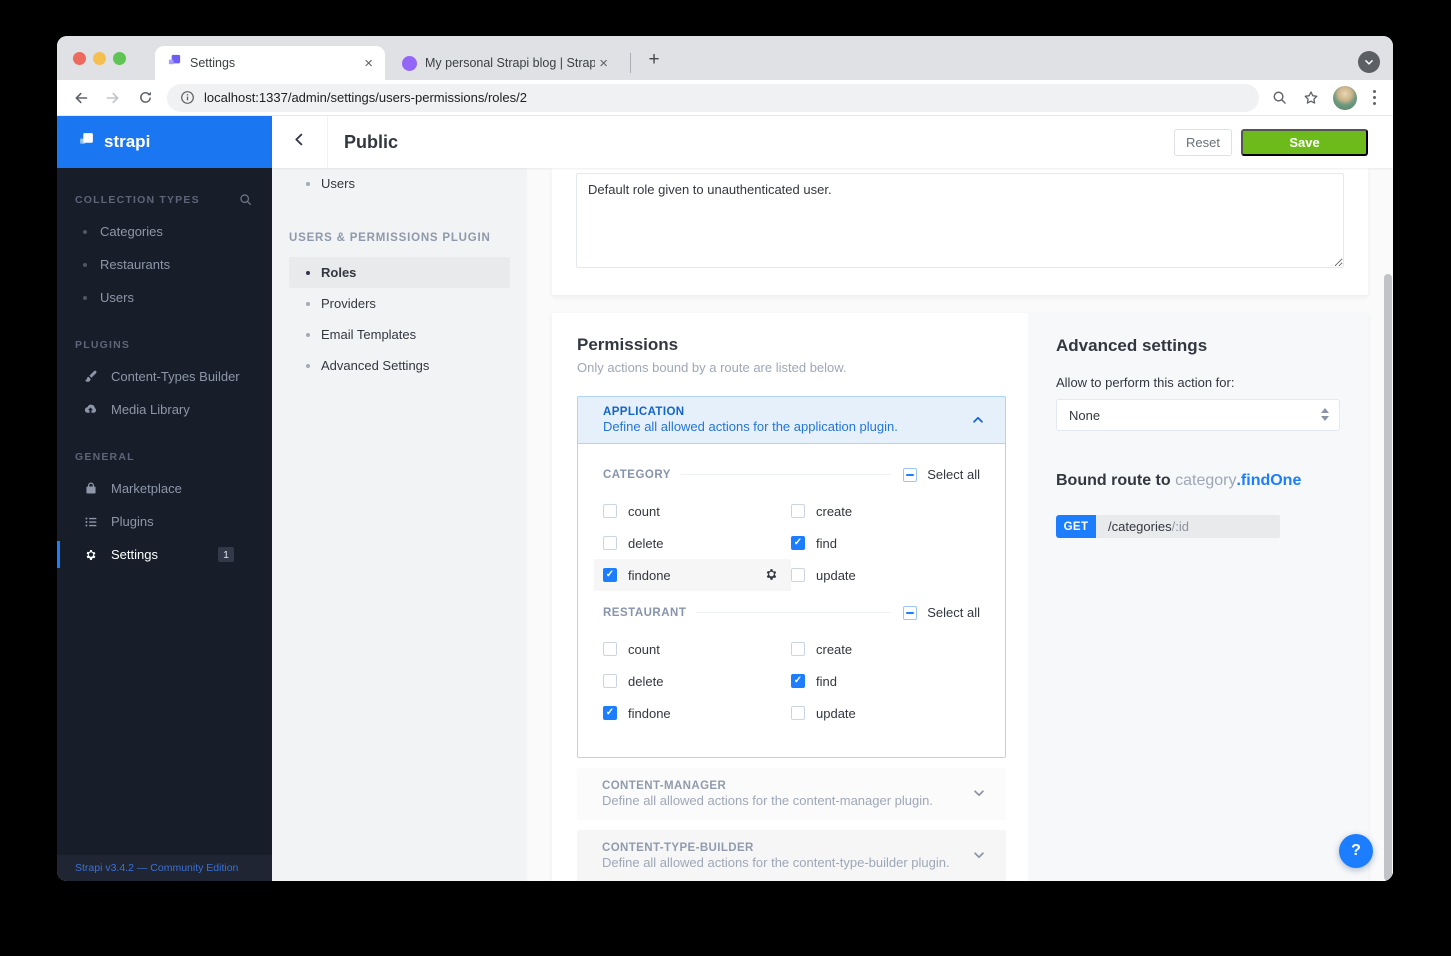  I want to click on permission-label: delete, so click(646, 681).